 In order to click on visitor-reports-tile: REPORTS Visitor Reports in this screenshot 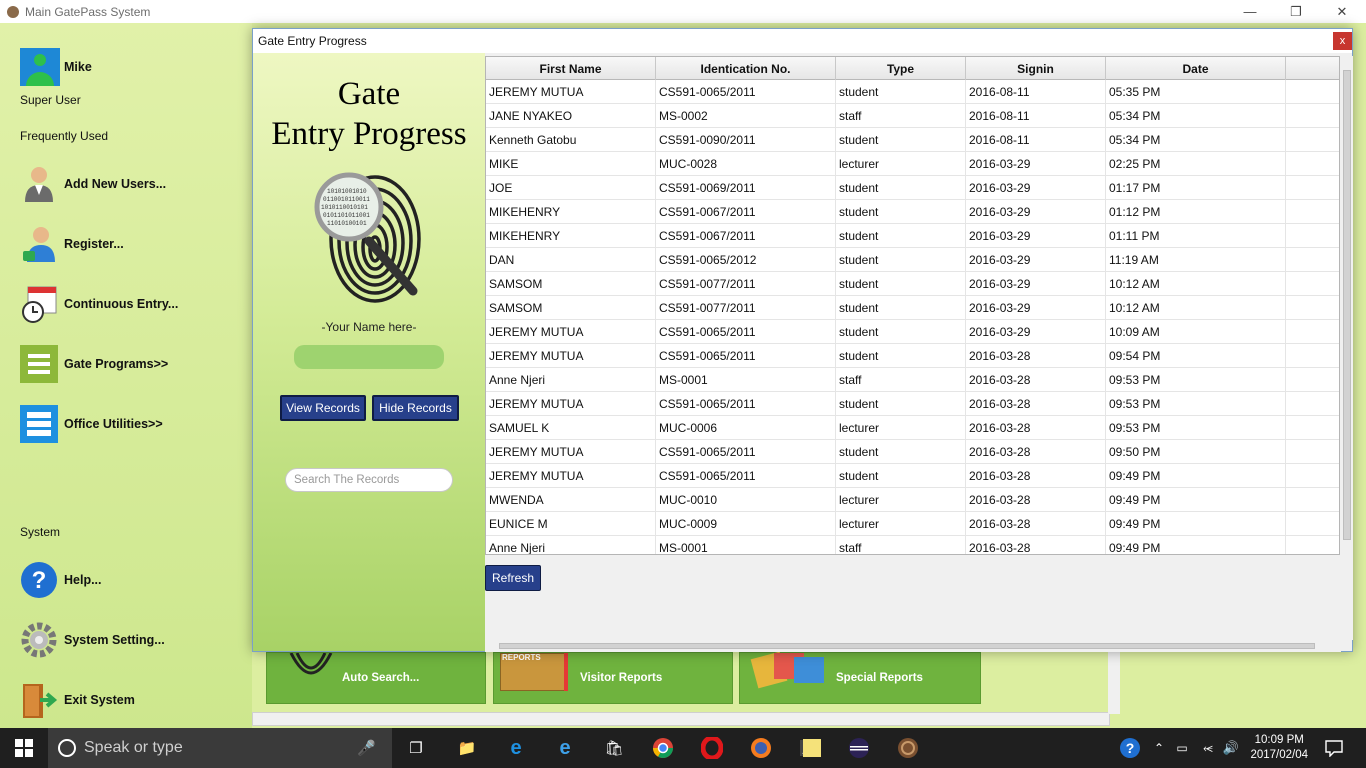, I will do `click(613, 678)`.